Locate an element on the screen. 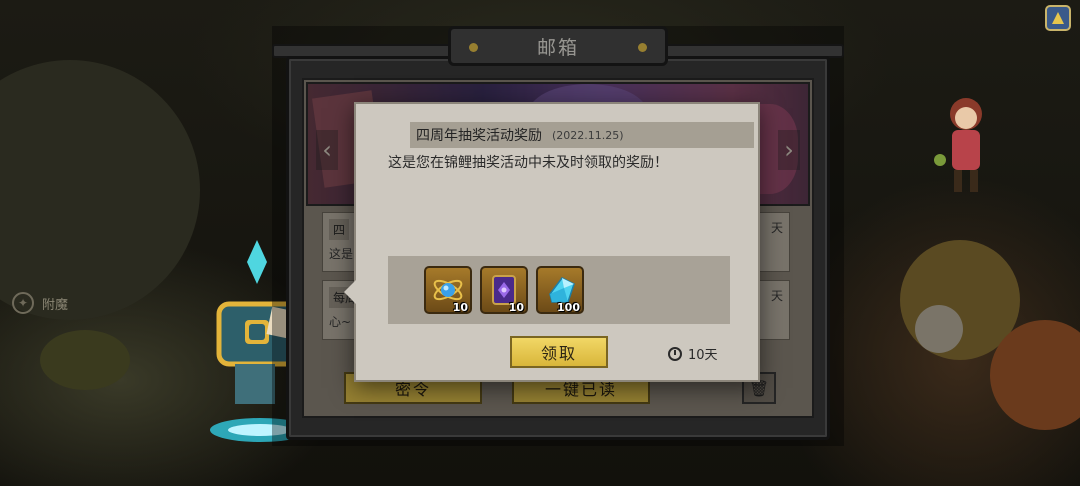  avatar-icon is located at coordinates (1058, 18).